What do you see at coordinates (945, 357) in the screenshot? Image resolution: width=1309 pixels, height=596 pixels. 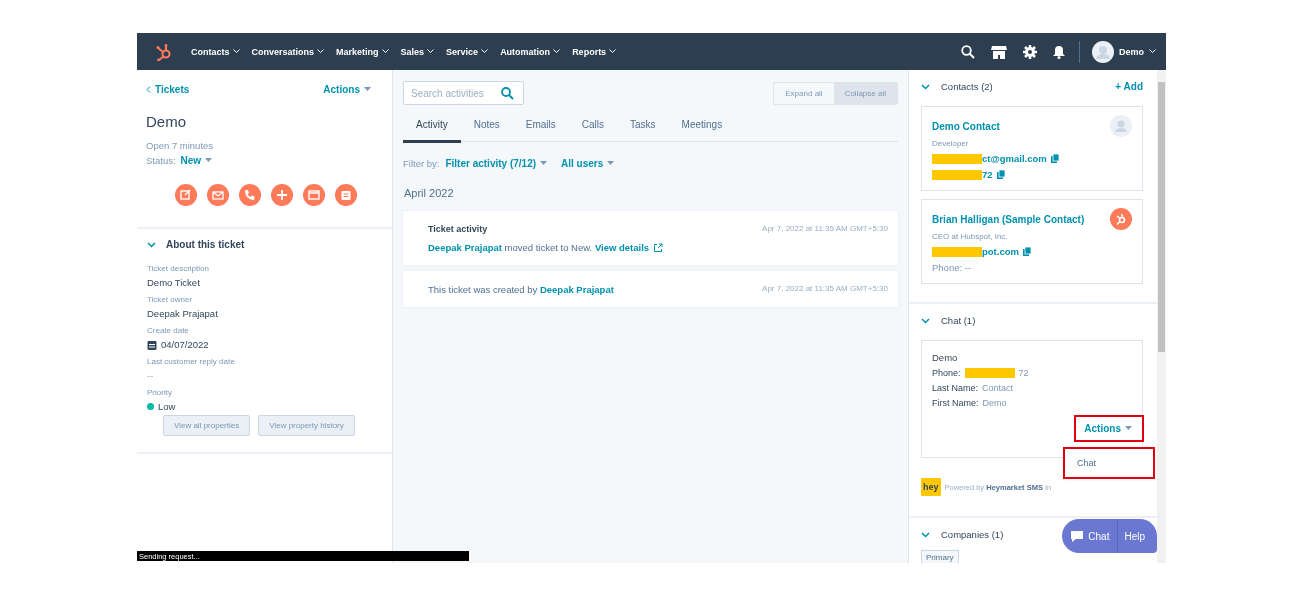 I see `chat-name: Demo` at bounding box center [945, 357].